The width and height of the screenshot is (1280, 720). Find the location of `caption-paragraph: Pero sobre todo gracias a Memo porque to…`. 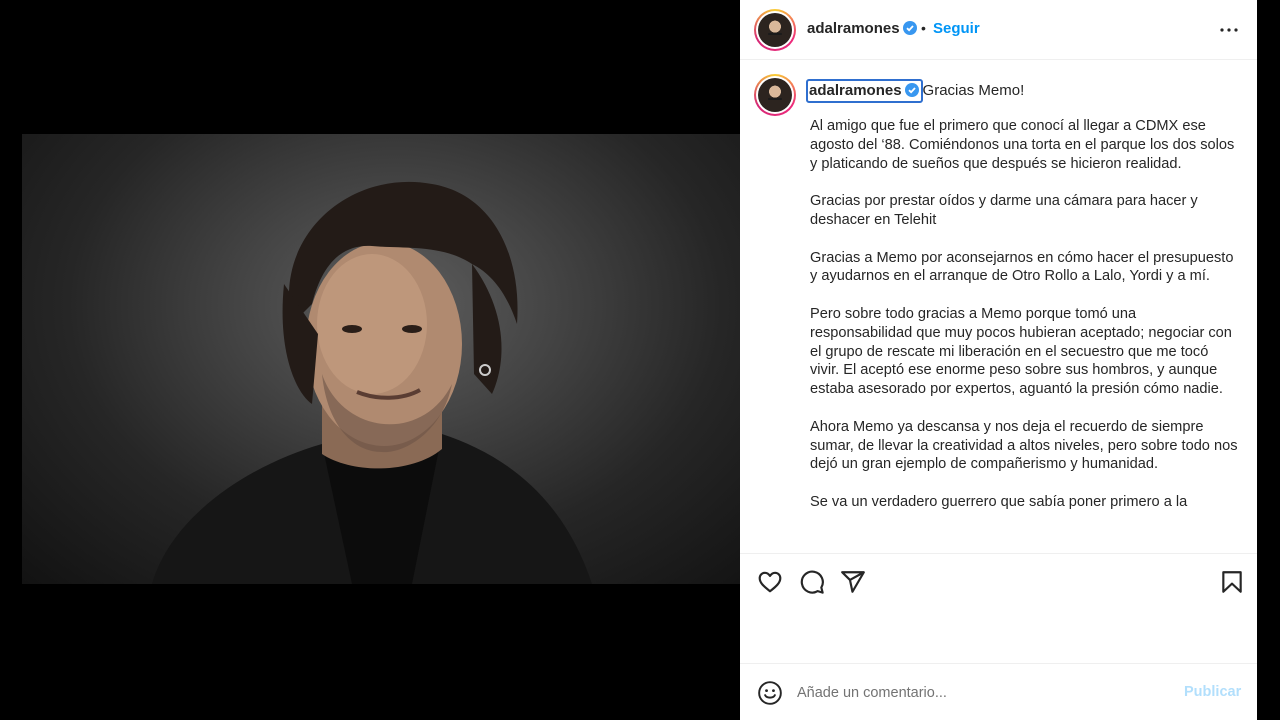

caption-paragraph: Pero sobre todo gracias a Memo porque to… is located at coordinates (1021, 351).